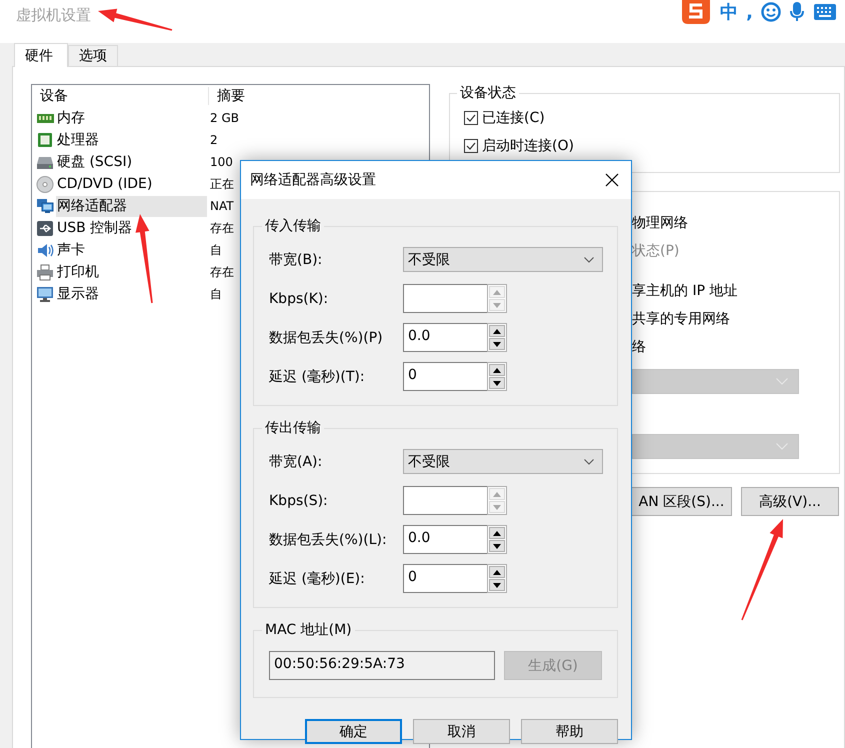  What do you see at coordinates (299, 298) in the screenshot?
I see `field-label: Kbps(K):` at bounding box center [299, 298].